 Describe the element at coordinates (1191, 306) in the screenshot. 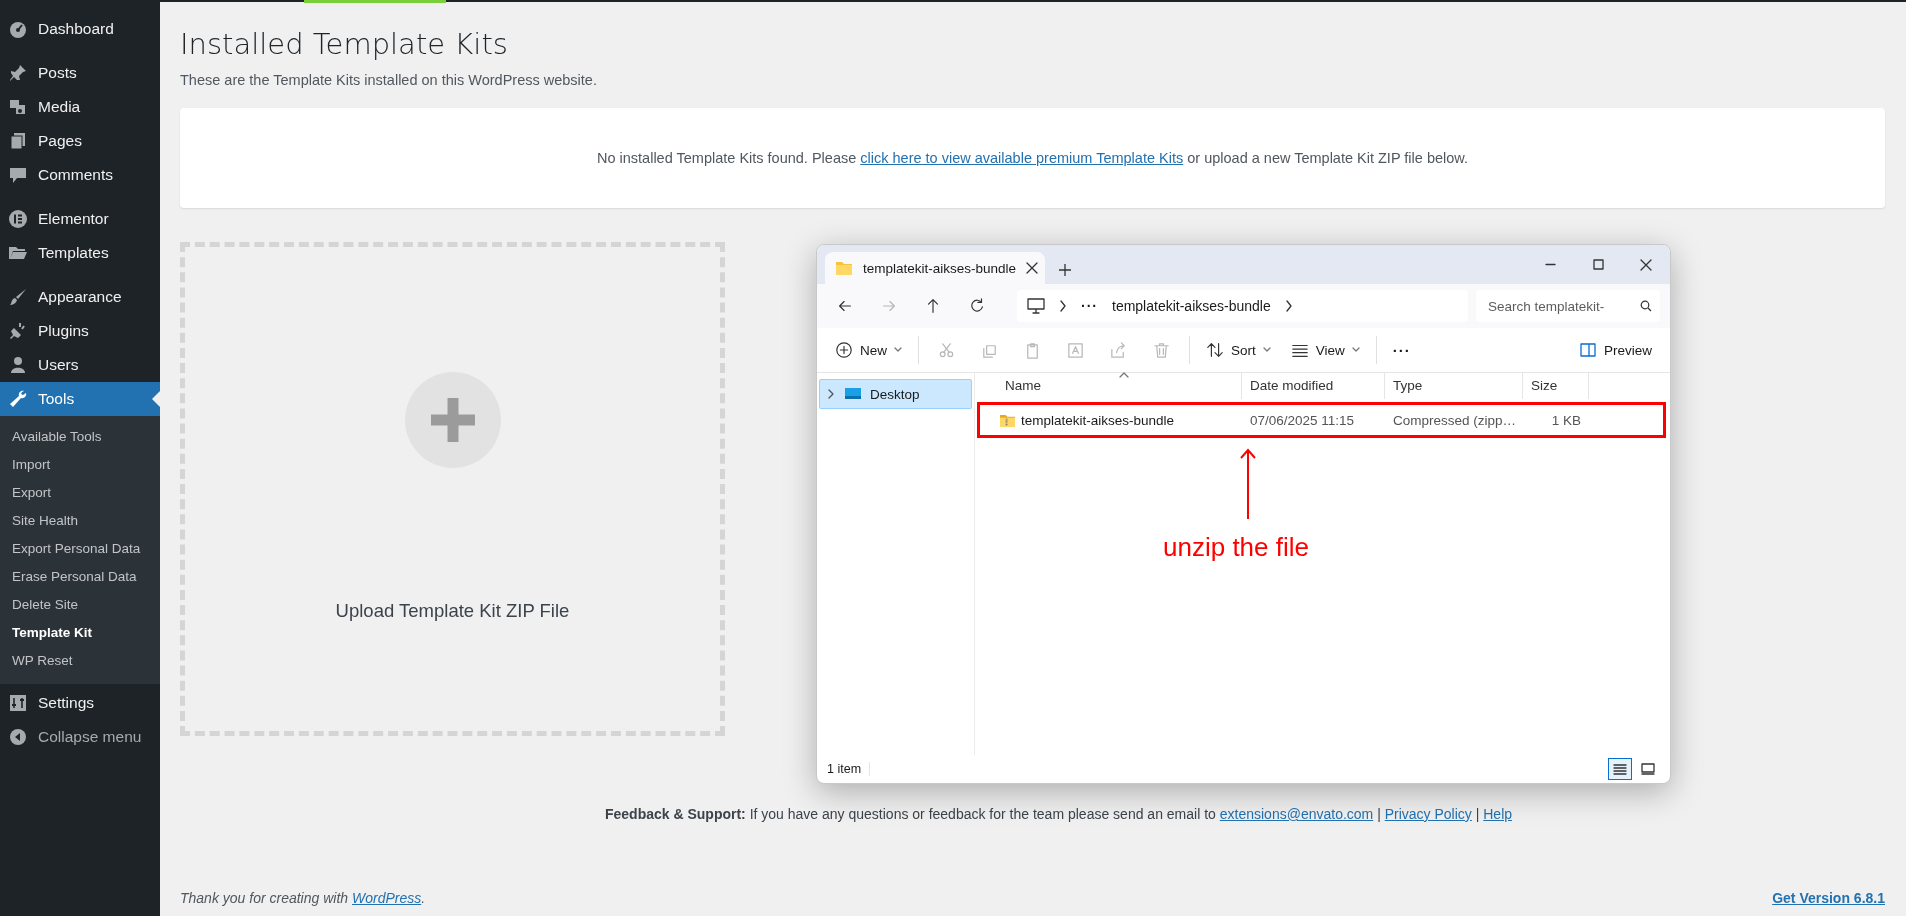

I see `breadcrumb-item: templatekit-aikses-bundle` at that location.